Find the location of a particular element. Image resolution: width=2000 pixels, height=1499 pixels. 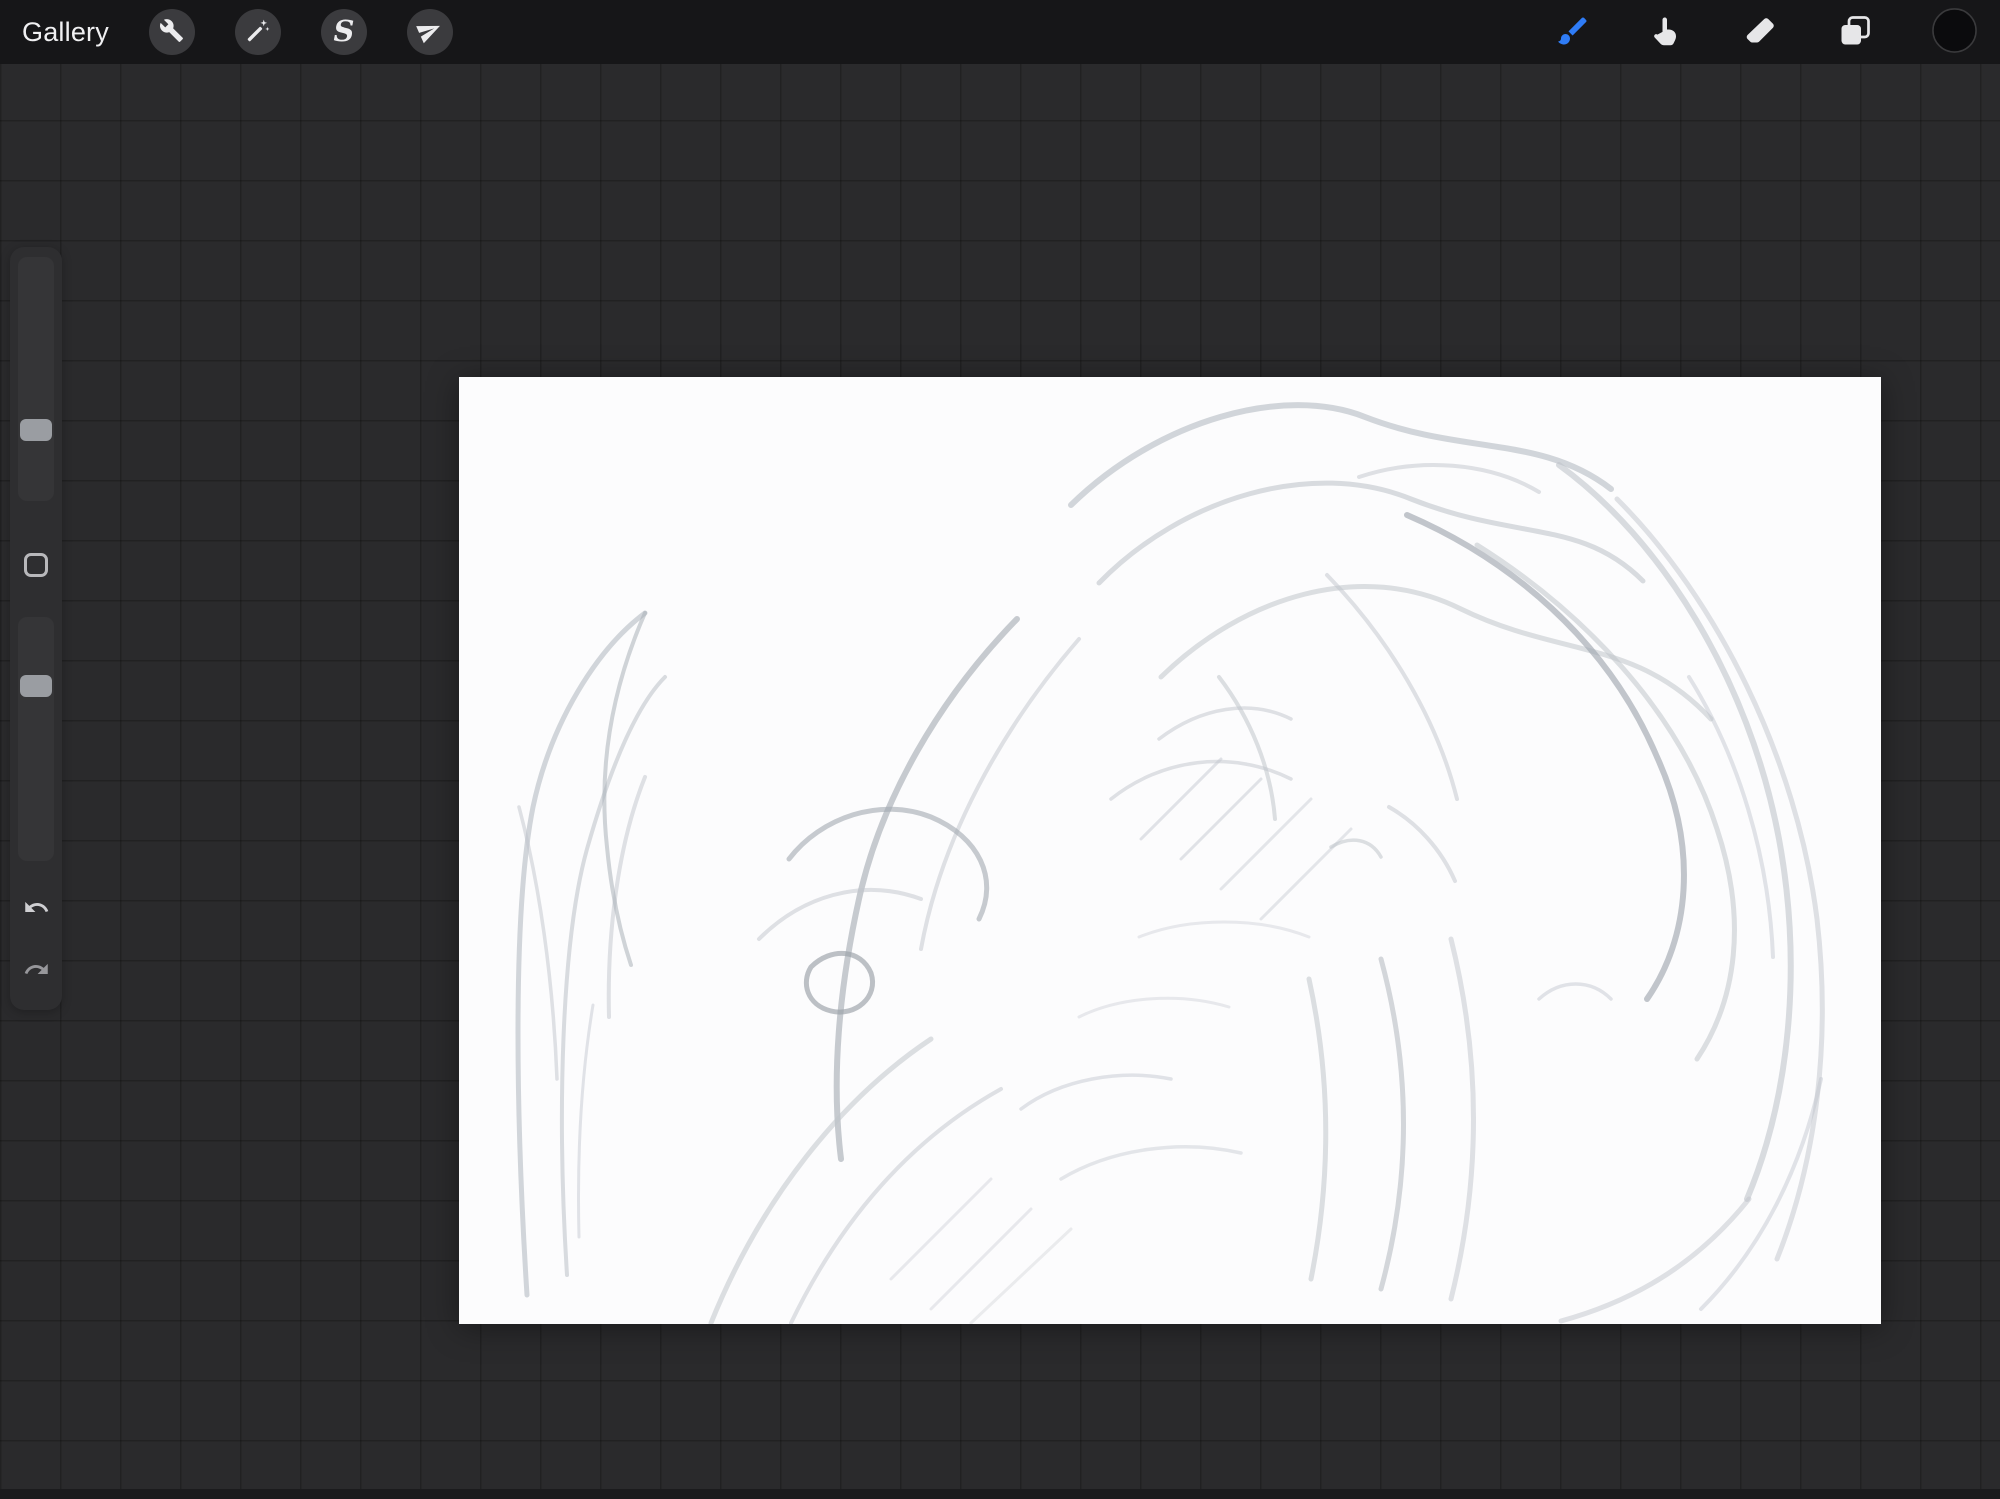

layers-button is located at coordinates (1855, 32).